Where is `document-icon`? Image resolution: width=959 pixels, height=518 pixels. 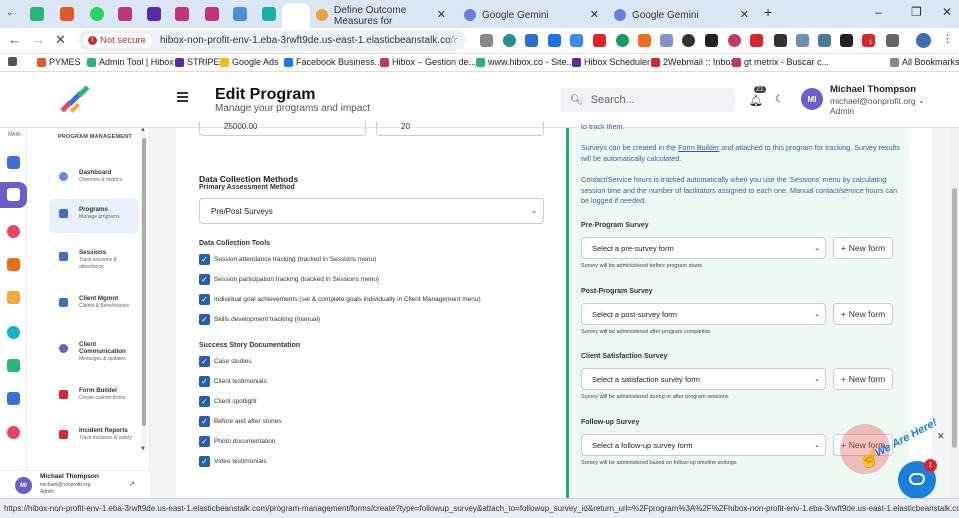
document-icon is located at coordinates (13, 264).